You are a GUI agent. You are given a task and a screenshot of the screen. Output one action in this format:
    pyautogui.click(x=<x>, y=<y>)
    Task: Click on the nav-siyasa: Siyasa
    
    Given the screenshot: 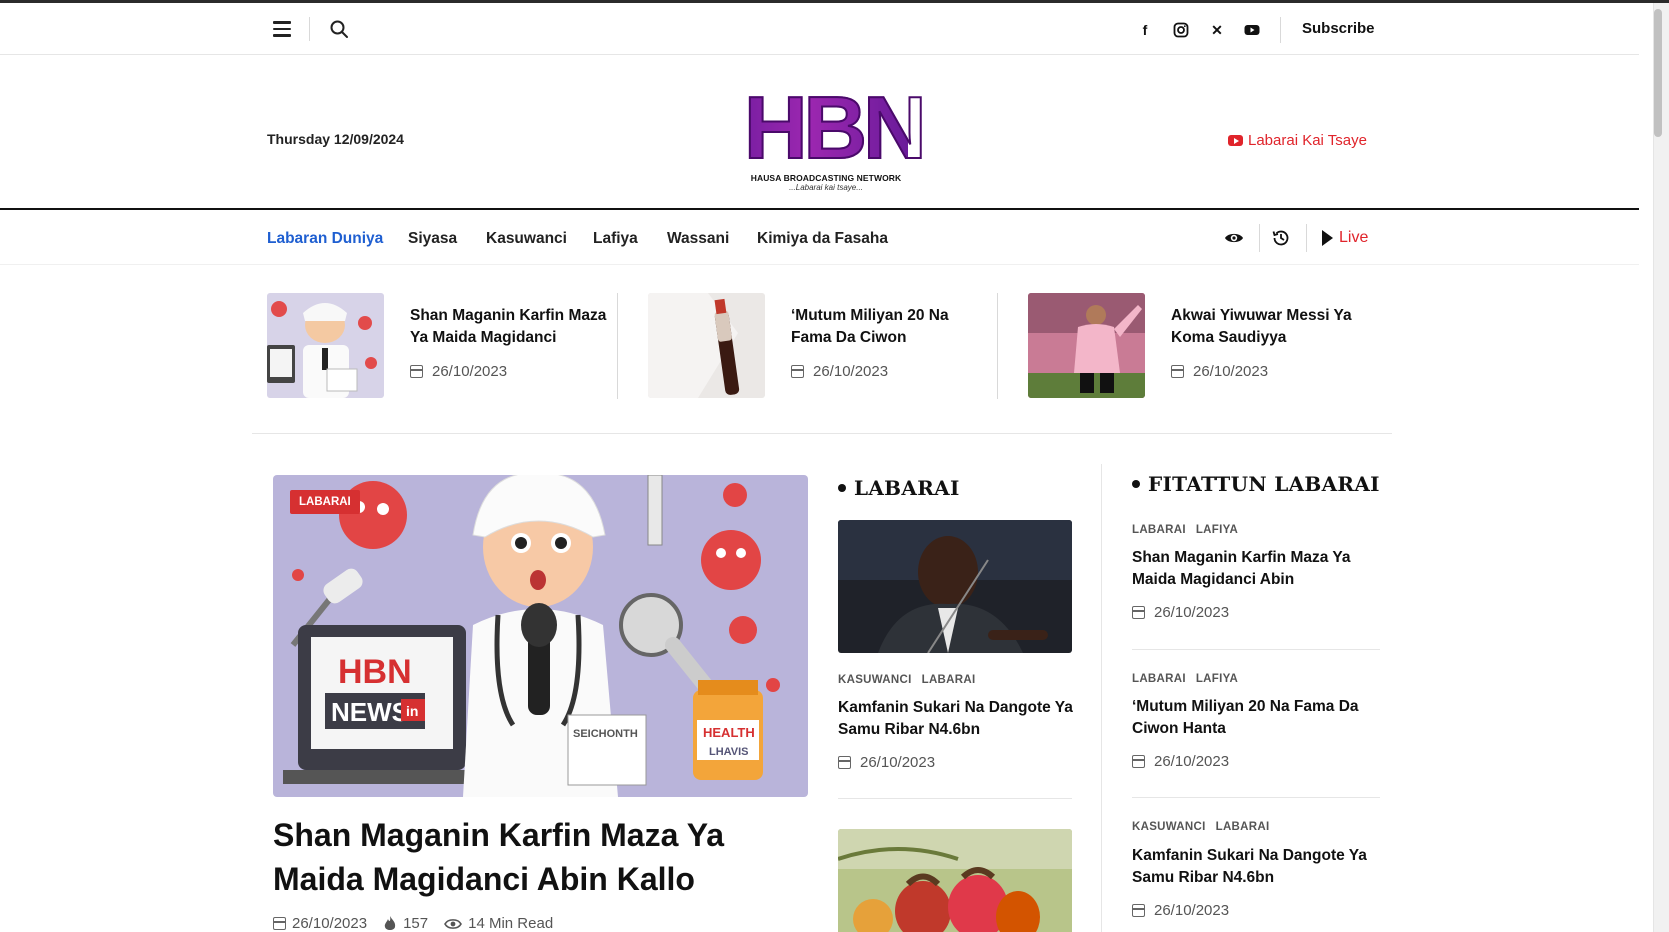 What is the action you would take?
    pyautogui.click(x=432, y=239)
    